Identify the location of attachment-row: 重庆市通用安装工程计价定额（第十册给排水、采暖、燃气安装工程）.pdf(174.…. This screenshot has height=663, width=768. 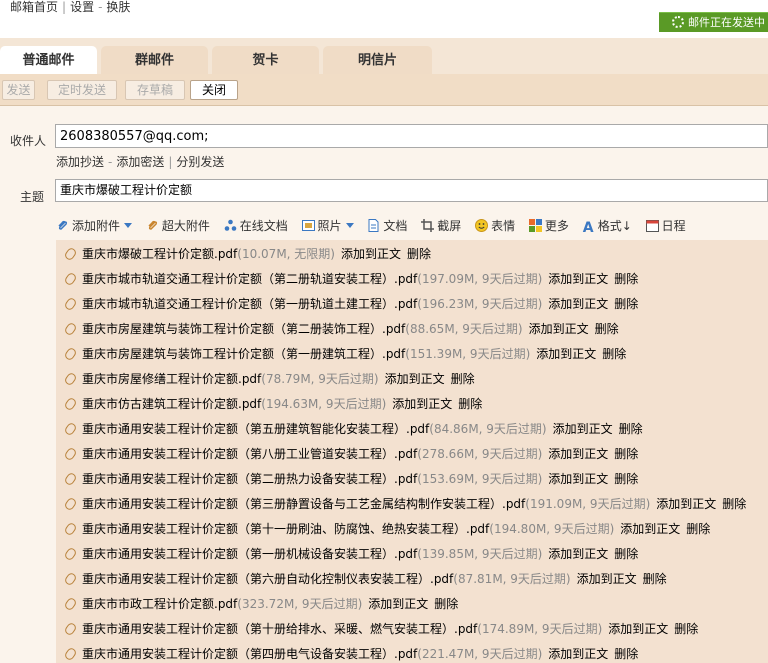
(380, 629).